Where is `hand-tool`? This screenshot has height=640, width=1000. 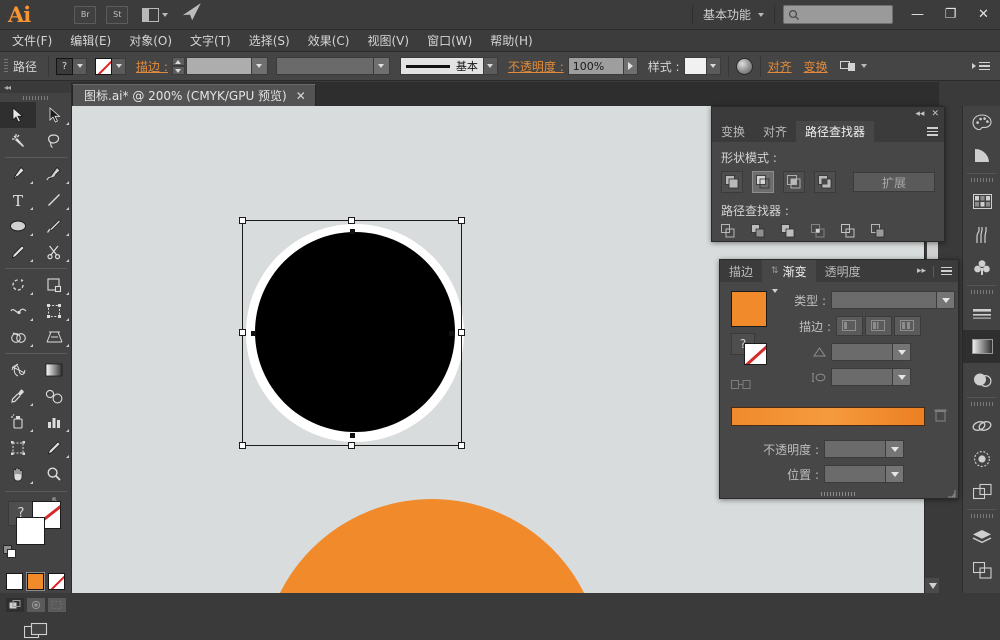
hand-tool is located at coordinates (18, 474).